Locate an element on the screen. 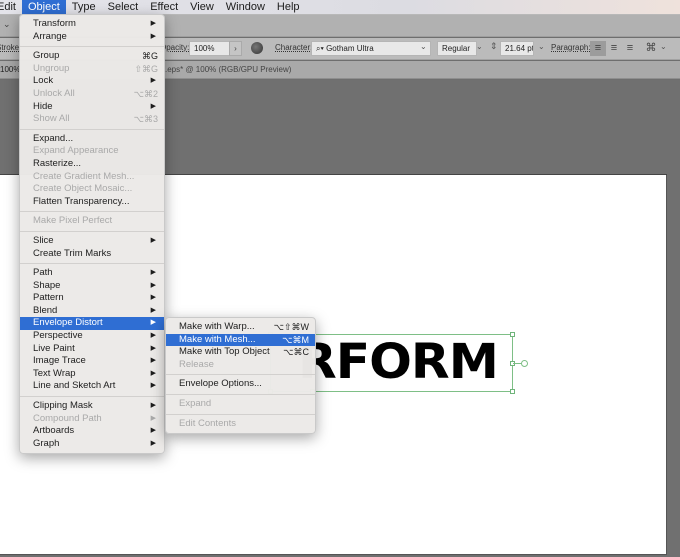 The height and width of the screenshot is (557, 680). menu-item-clipping-mask: Clipping Mask ▶ is located at coordinates (92, 406).